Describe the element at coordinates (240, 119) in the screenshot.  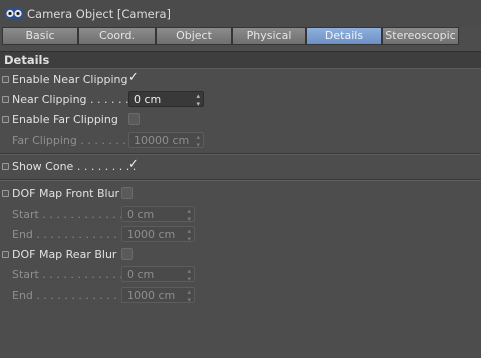
I see `enable-far-clipping-row: Enable Far Clipping` at that location.